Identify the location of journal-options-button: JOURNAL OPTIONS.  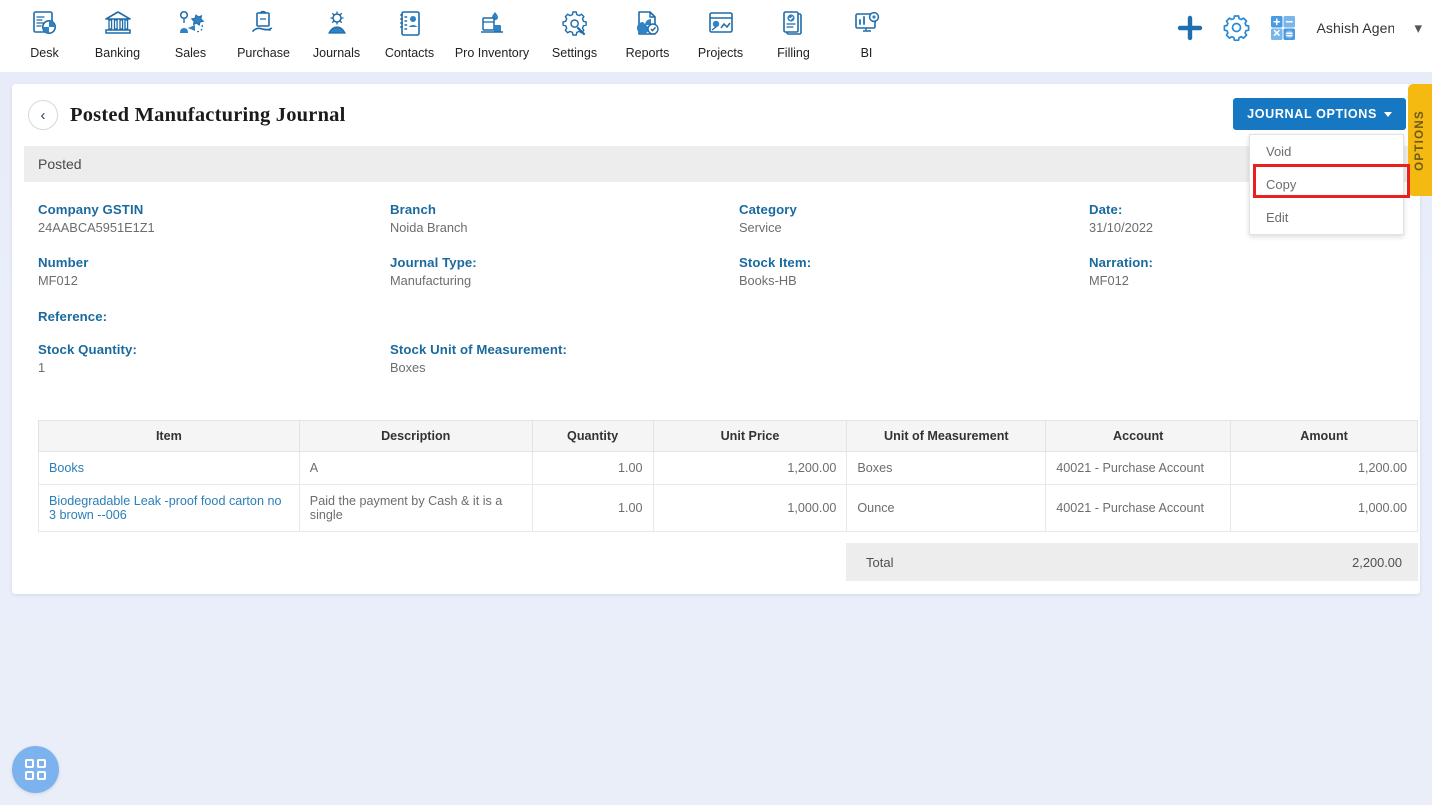
(1319, 114).